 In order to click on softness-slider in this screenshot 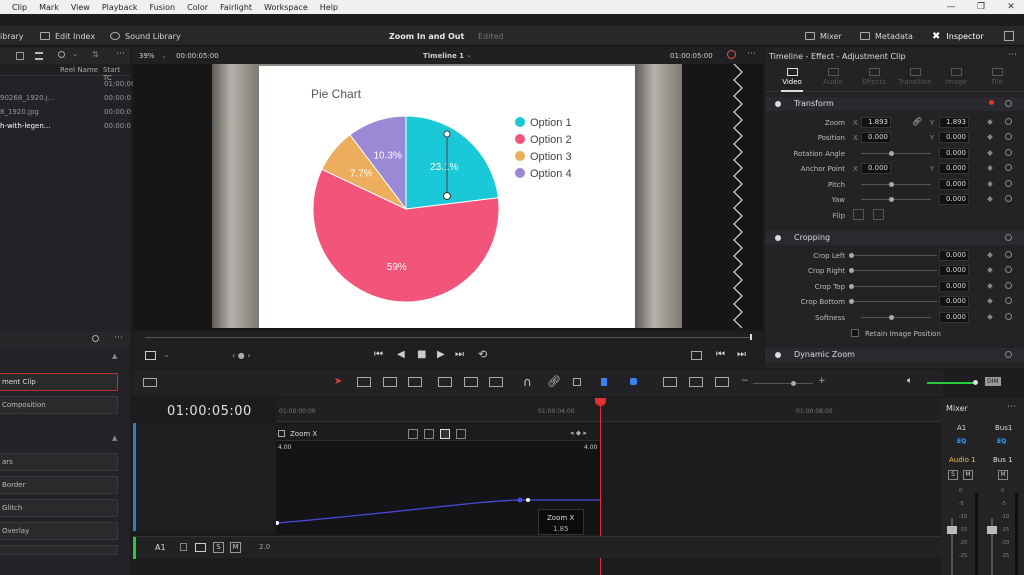, I will do `click(896, 317)`.